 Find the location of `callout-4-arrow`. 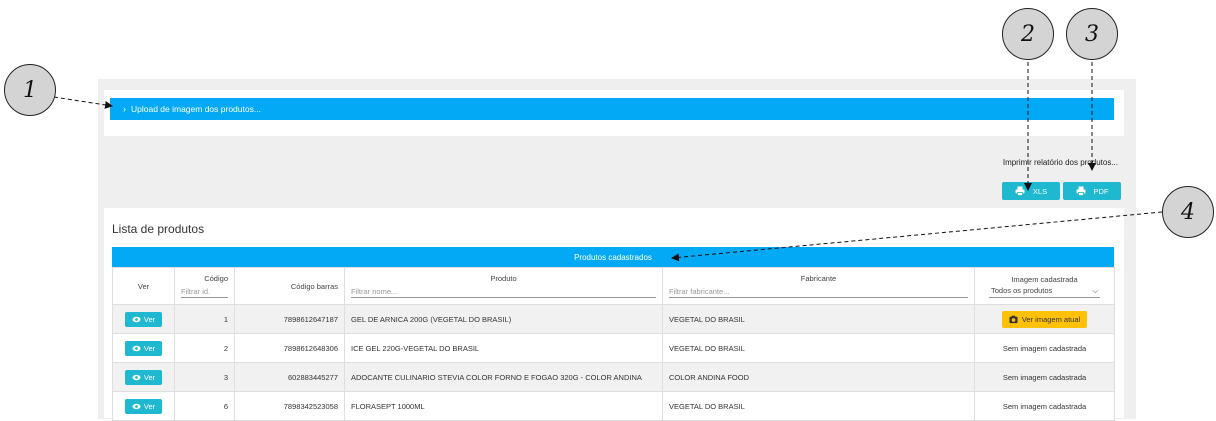

callout-4-arrow is located at coordinates (917, 236).